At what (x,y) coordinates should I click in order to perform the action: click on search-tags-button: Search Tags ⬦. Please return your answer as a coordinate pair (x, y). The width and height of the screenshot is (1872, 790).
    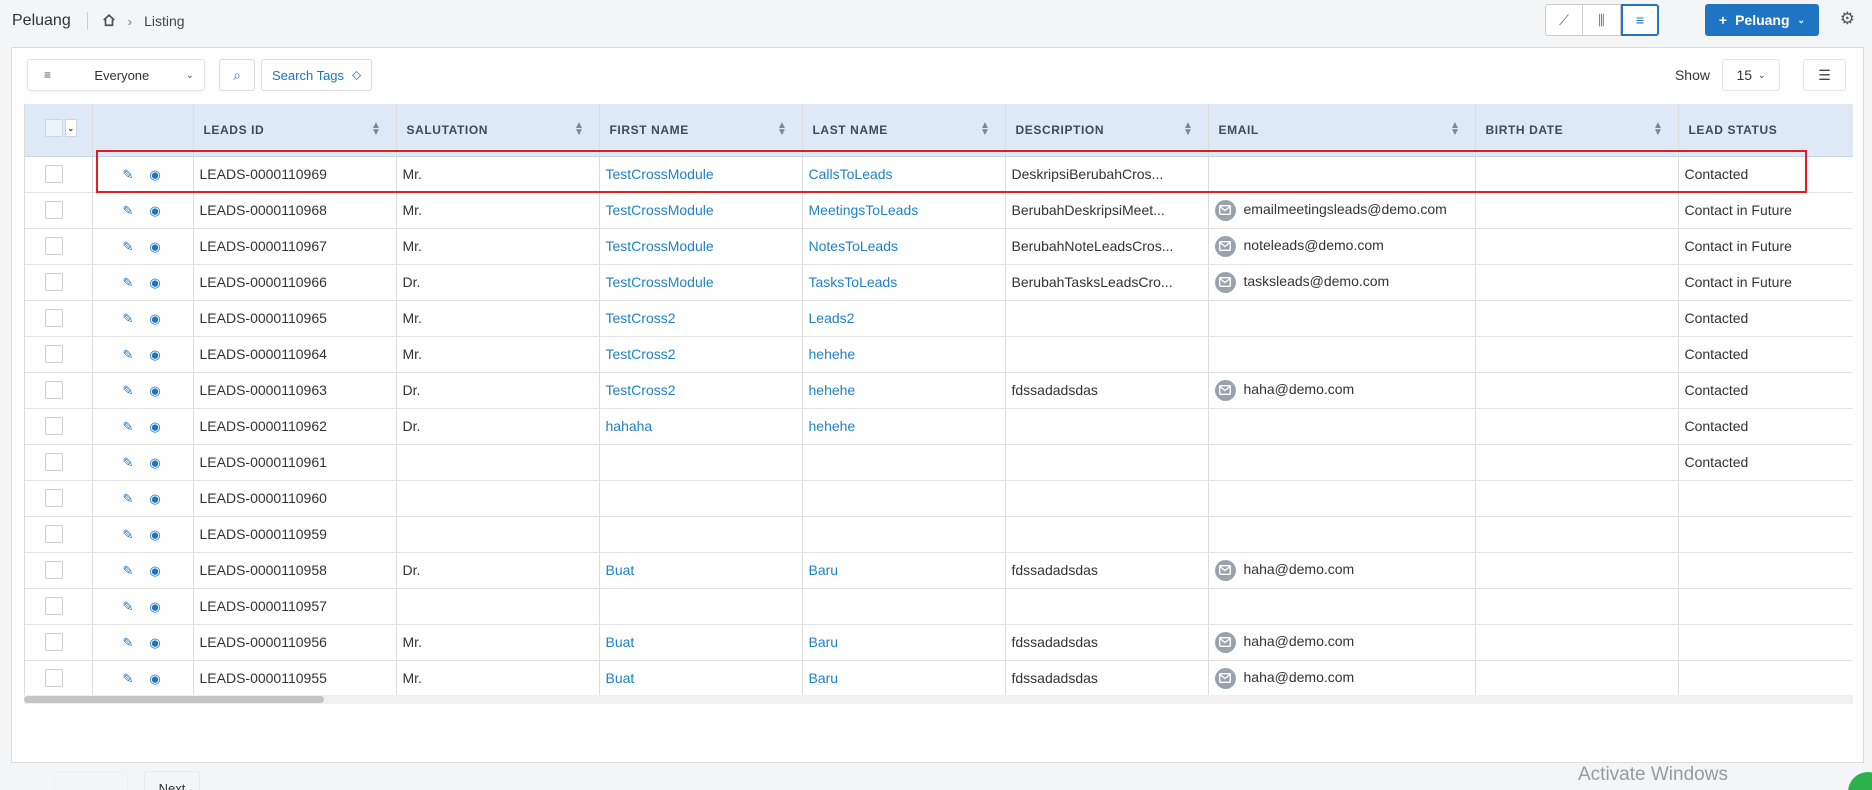
    Looking at the image, I should click on (317, 75).